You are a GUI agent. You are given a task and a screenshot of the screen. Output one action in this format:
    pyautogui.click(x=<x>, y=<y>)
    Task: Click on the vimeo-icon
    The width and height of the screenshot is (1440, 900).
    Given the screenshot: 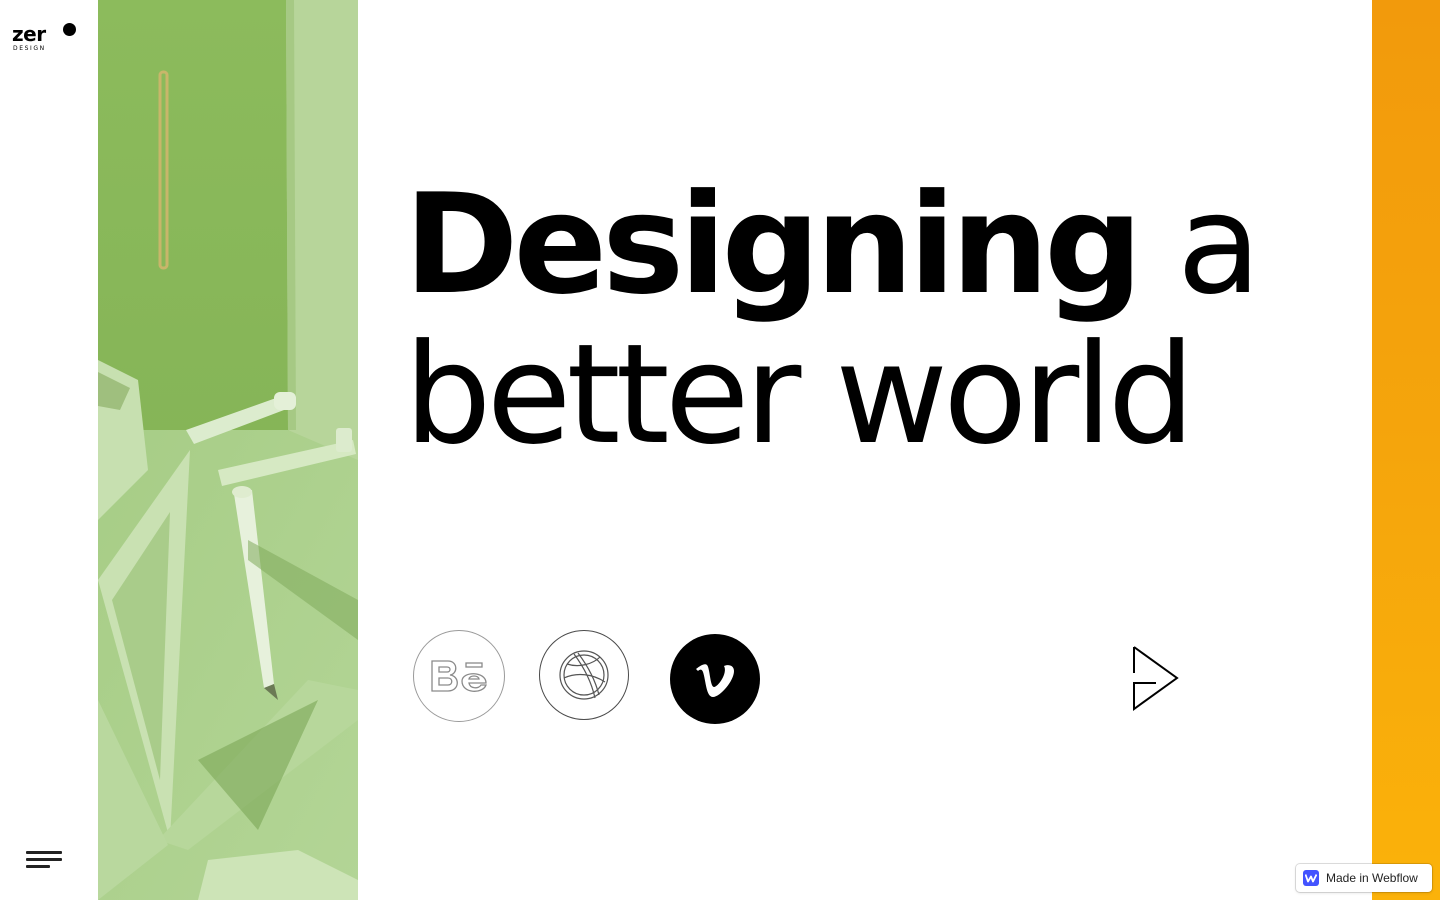 What is the action you would take?
    pyautogui.click(x=715, y=680)
    